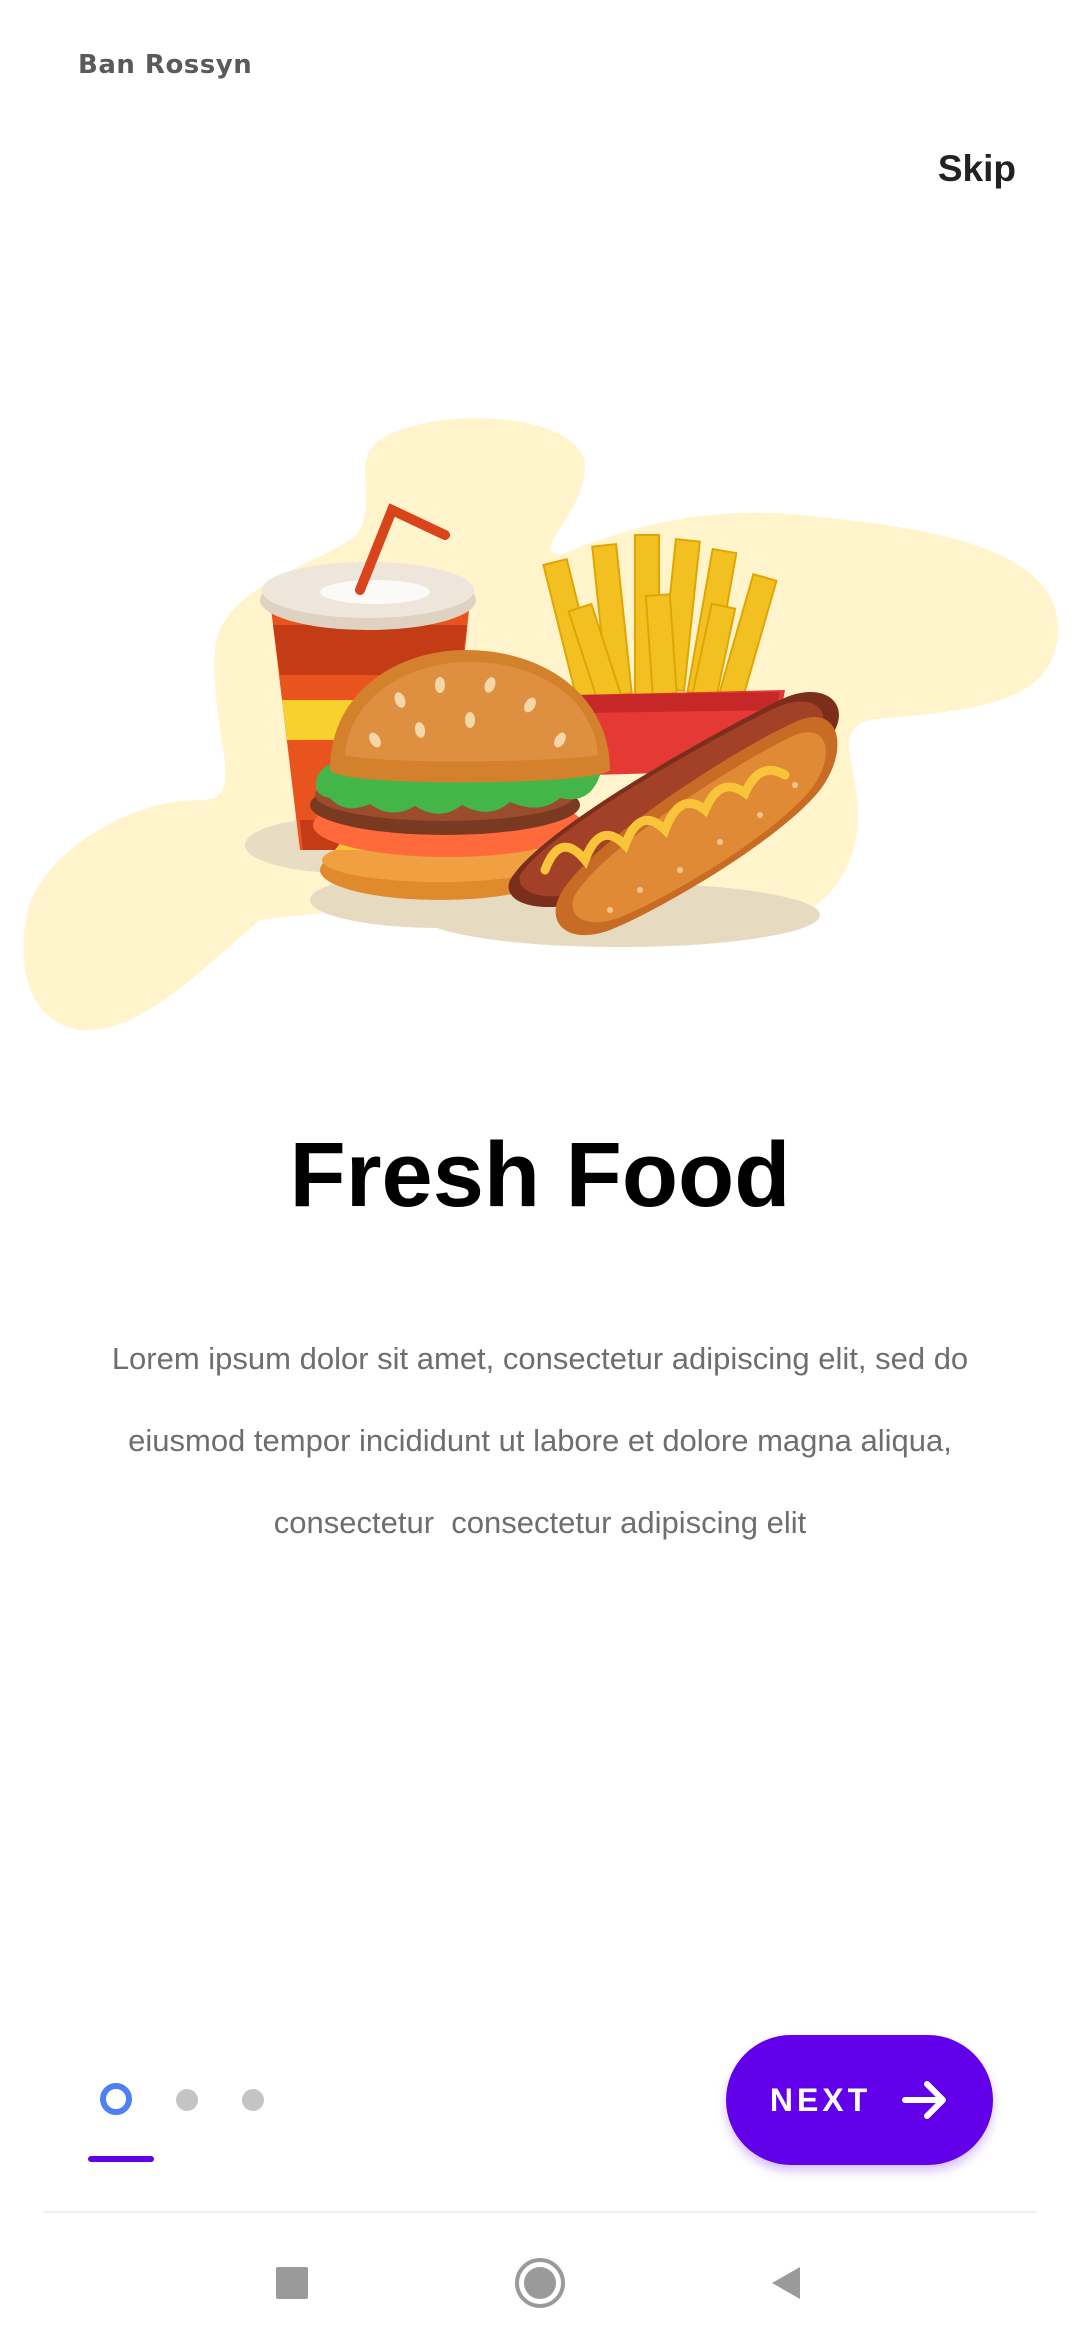 This screenshot has height=2340, width=1080. Describe the element at coordinates (977, 169) in the screenshot. I see `skip-button: Skip` at that location.